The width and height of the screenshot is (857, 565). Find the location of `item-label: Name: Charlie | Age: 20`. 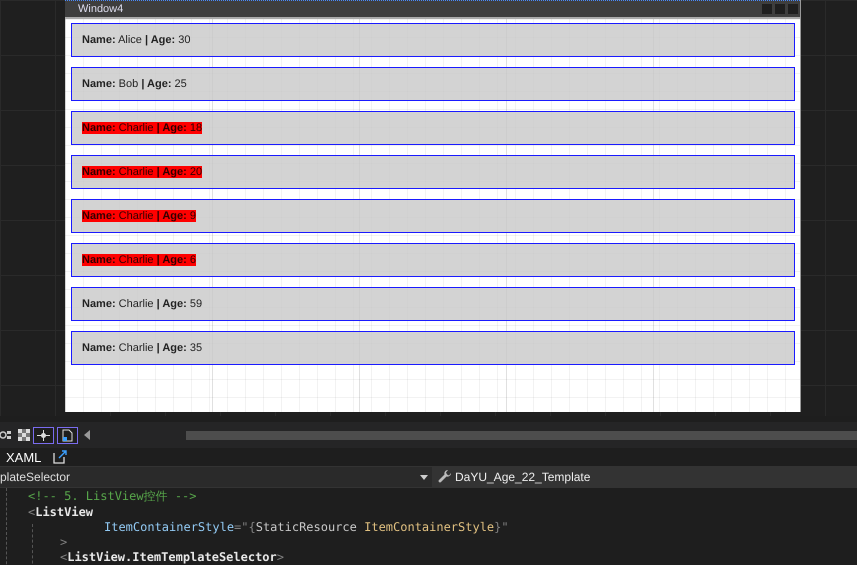

item-label: Name: Charlie | Age: 20 is located at coordinates (142, 172).